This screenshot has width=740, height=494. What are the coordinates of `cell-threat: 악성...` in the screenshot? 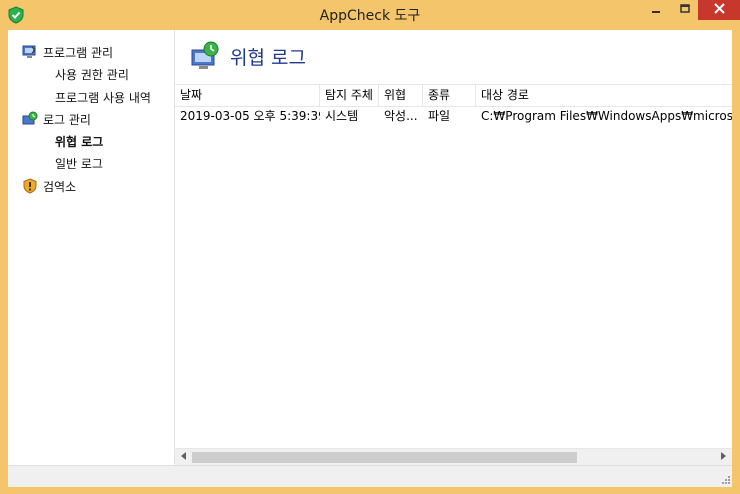 It's located at (401, 116).